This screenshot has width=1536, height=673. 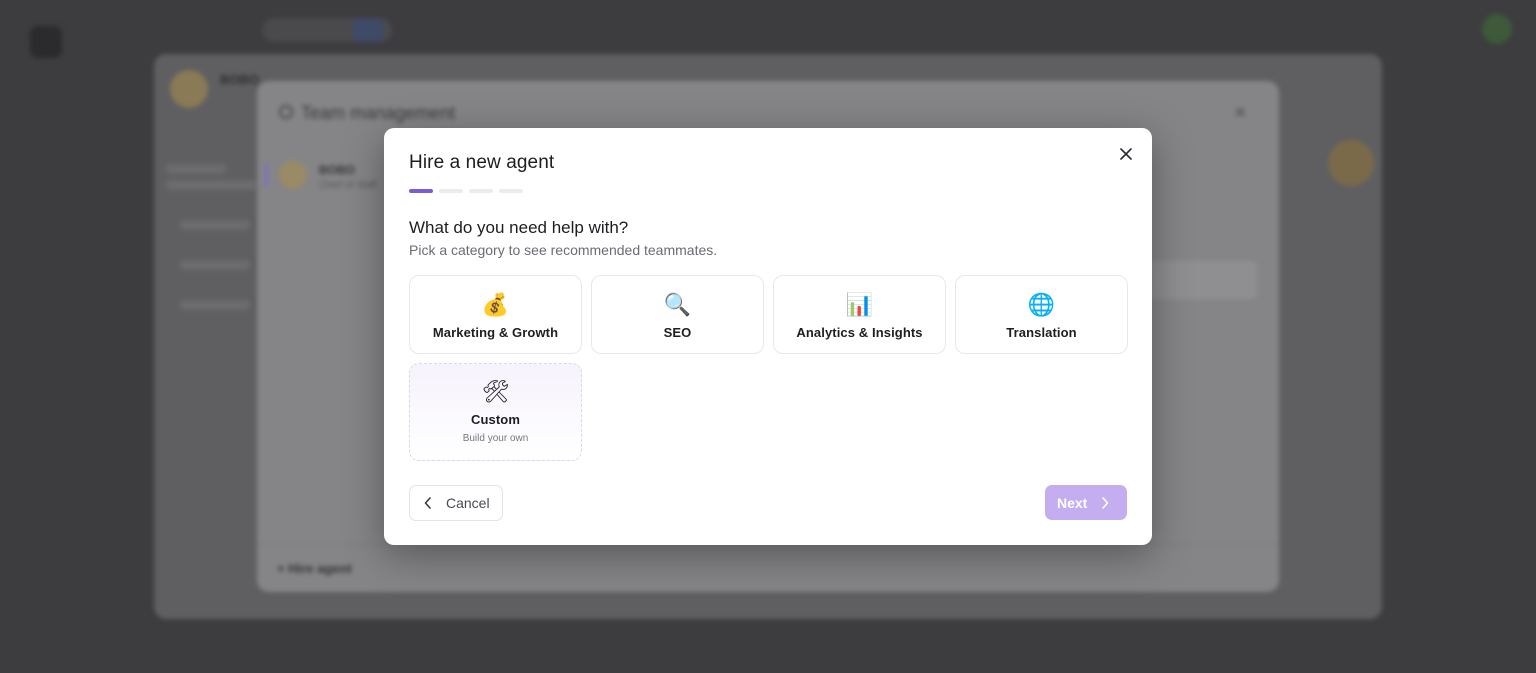 What do you see at coordinates (239, 79) in the screenshot?
I see `agent-name: BOBO` at bounding box center [239, 79].